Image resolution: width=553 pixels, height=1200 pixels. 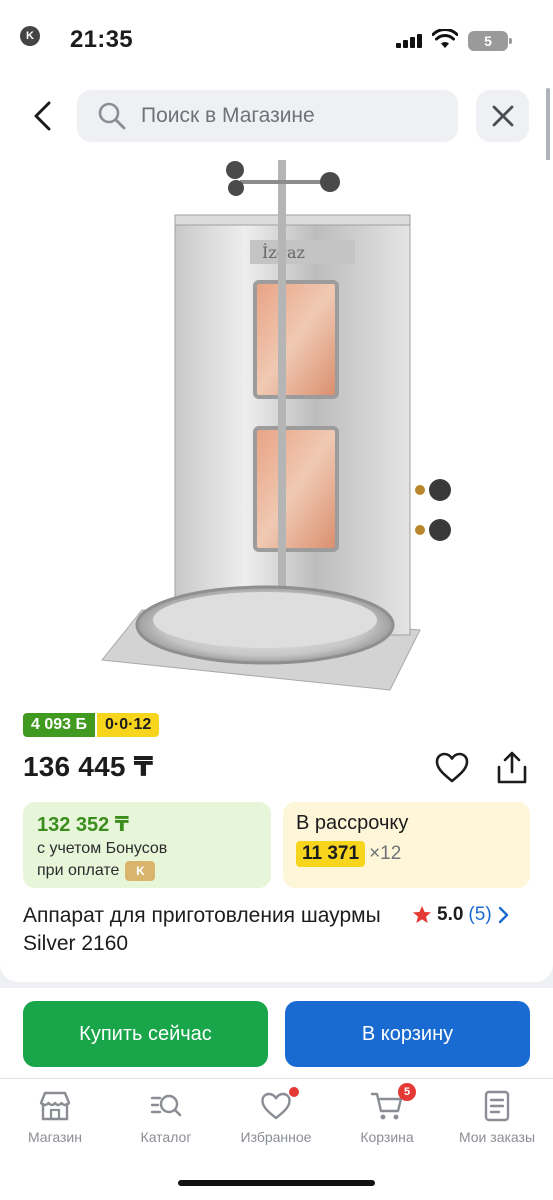 I want to click on installment-box: В рассрочку 11 371 ×12, so click(x=406, y=845).